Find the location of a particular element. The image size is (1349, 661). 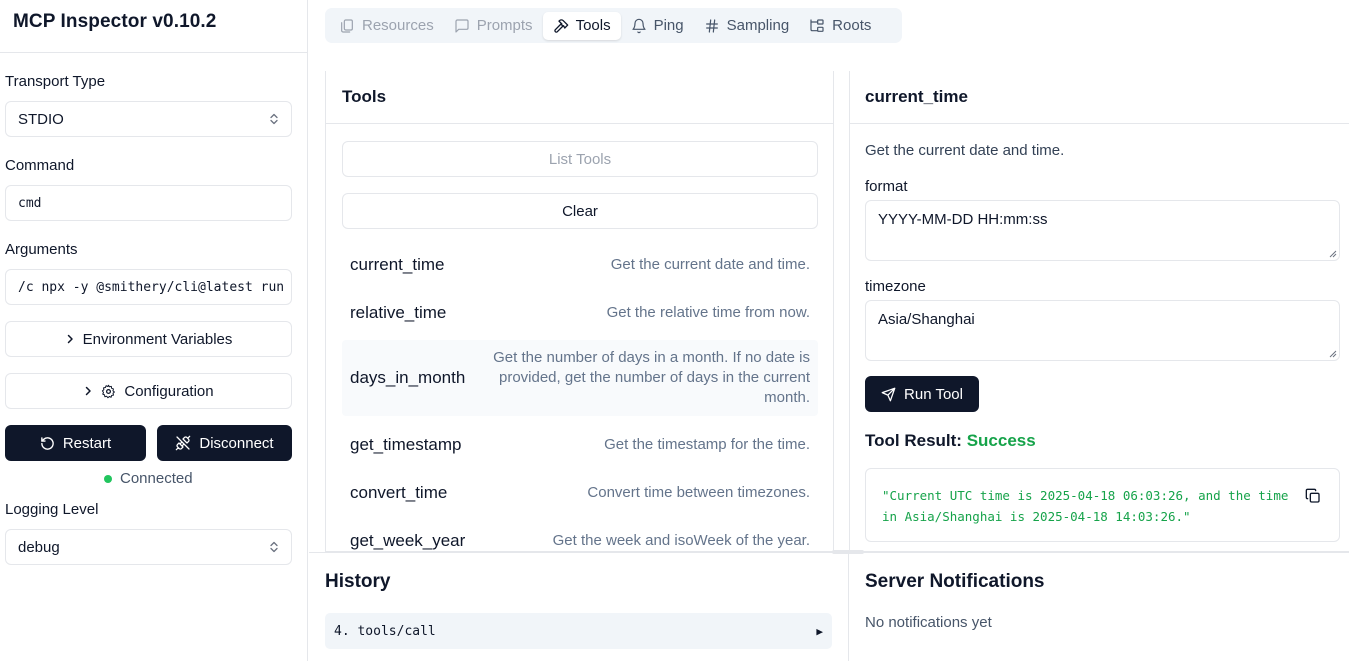

tool-description: Get the timestamp for the time. is located at coordinates (707, 444).